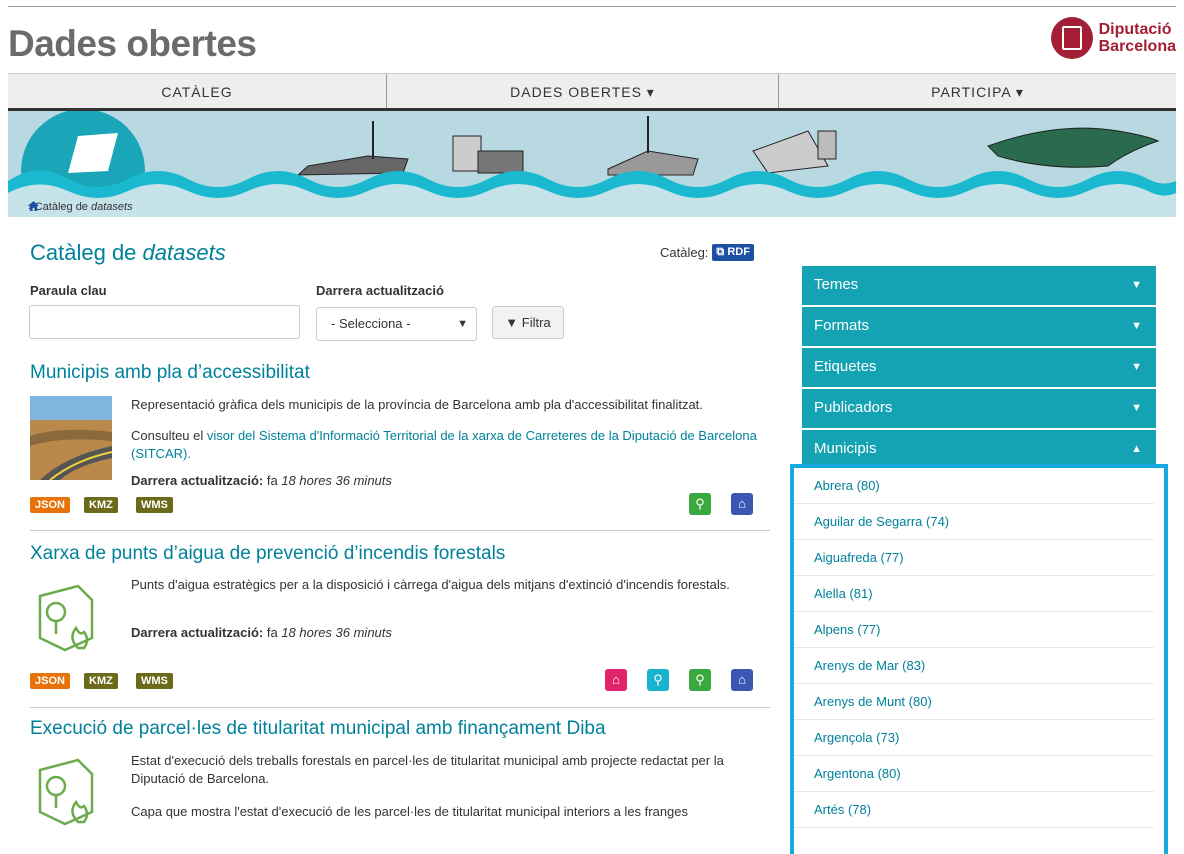  What do you see at coordinates (1135, 29) in the screenshot?
I see `logo-line1: Diputació` at bounding box center [1135, 29].